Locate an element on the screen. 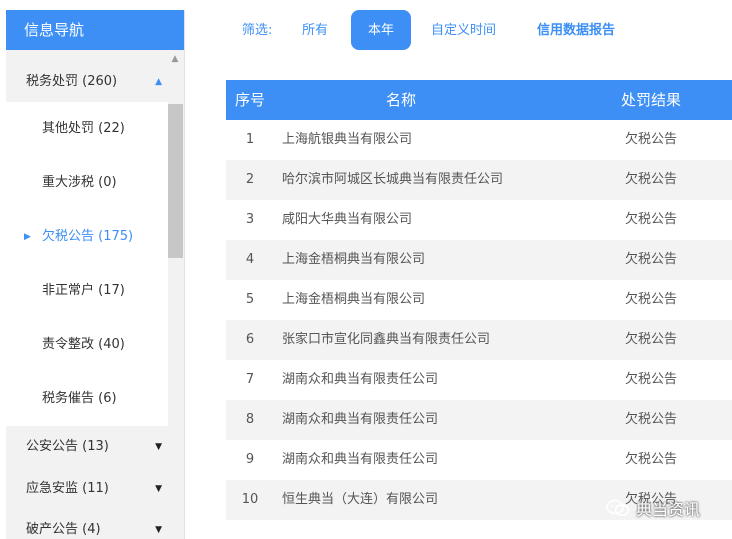 The height and width of the screenshot is (539, 732). watermark: 典当资讯 is located at coordinates (653, 508).